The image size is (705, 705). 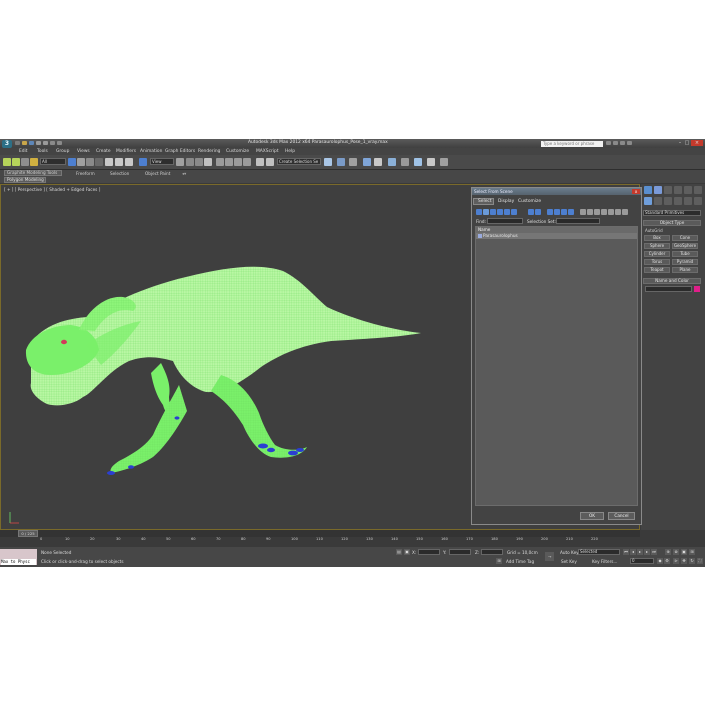 What do you see at coordinates (119, 173) in the screenshot?
I see `tab-selection: Selection` at bounding box center [119, 173].